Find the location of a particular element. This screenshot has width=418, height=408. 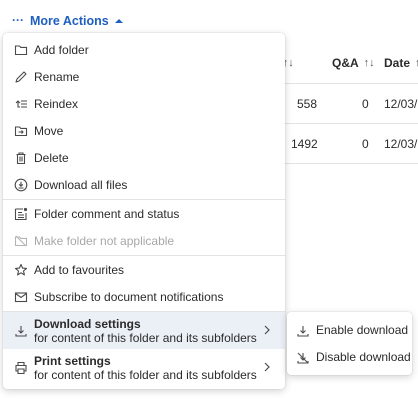

star-icon is located at coordinates (21, 270).